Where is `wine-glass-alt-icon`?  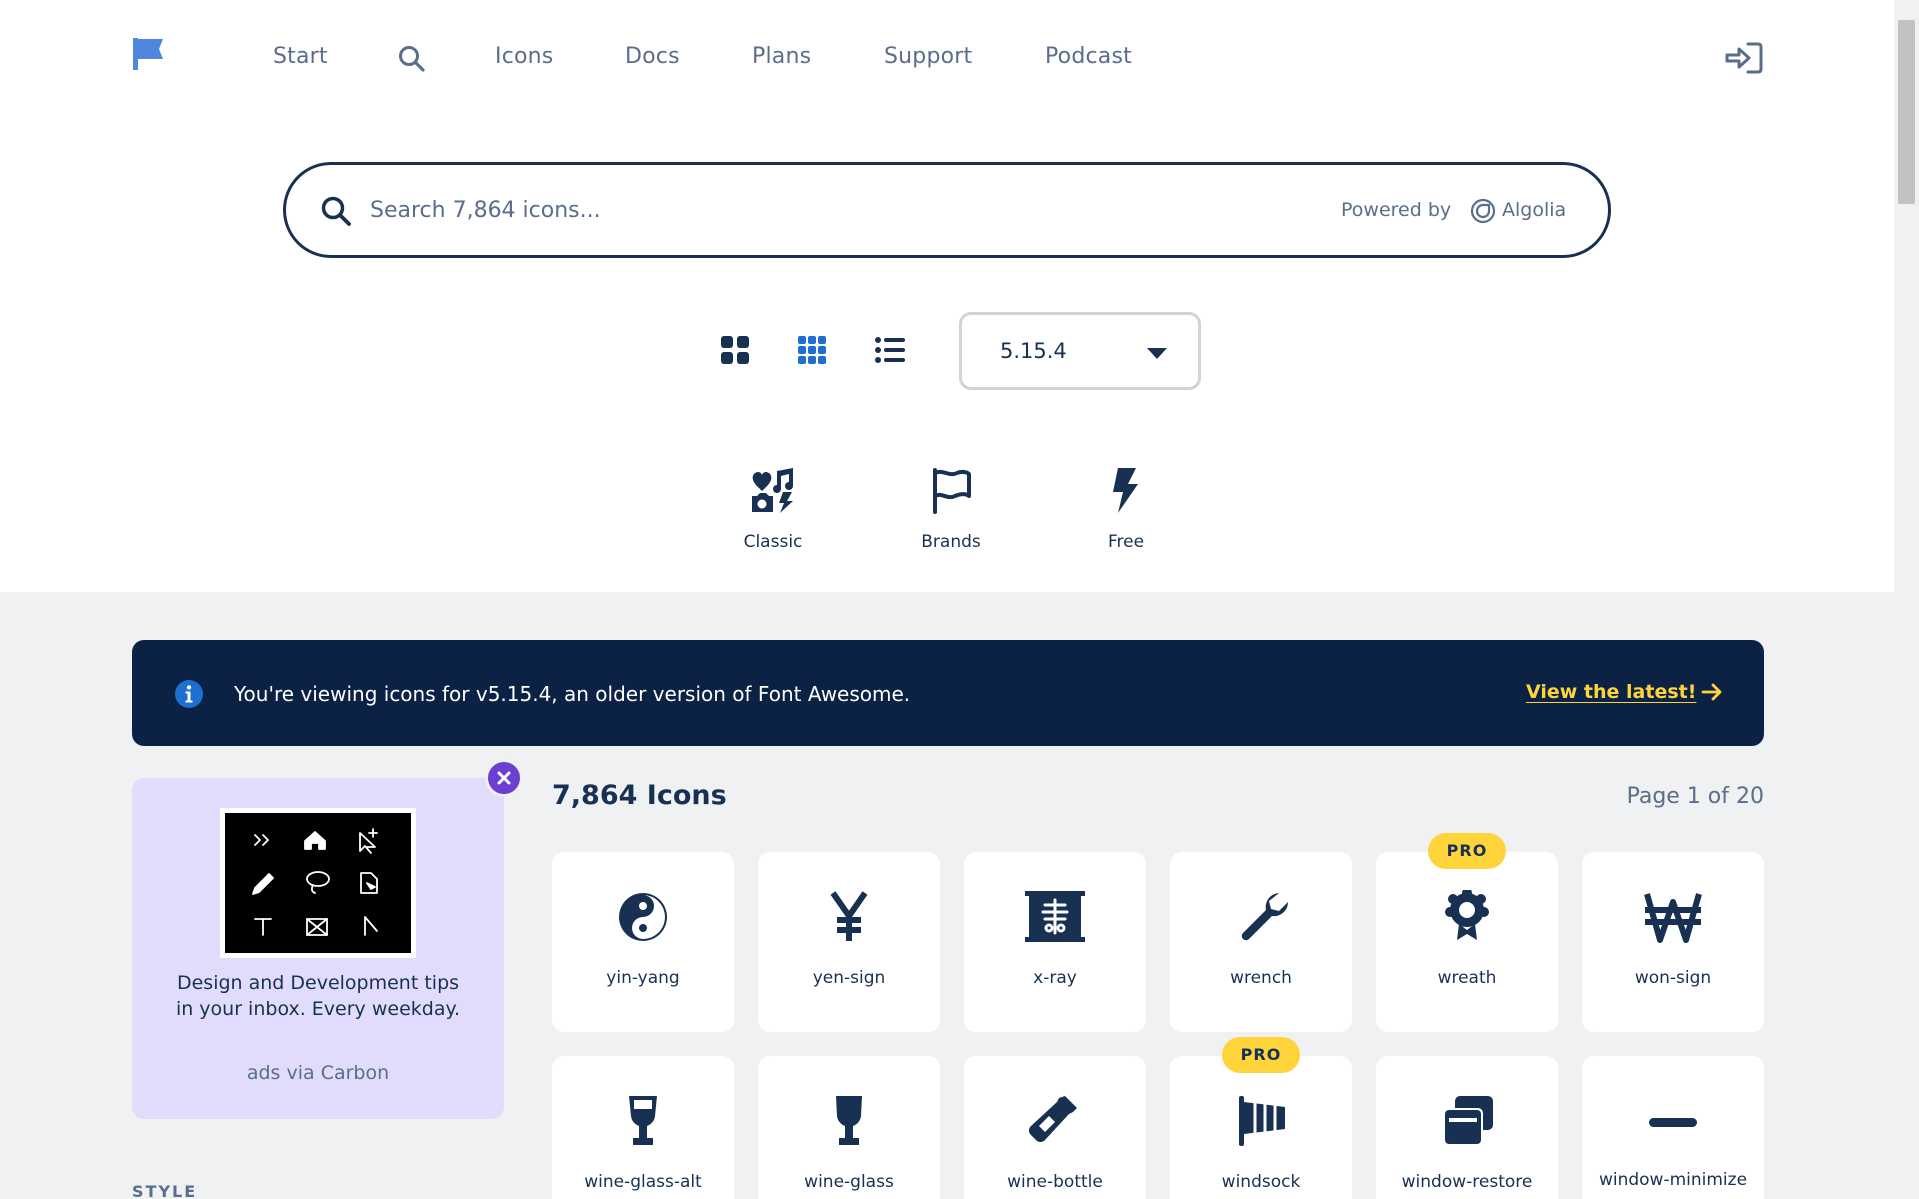 wine-glass-alt-icon is located at coordinates (643, 1120).